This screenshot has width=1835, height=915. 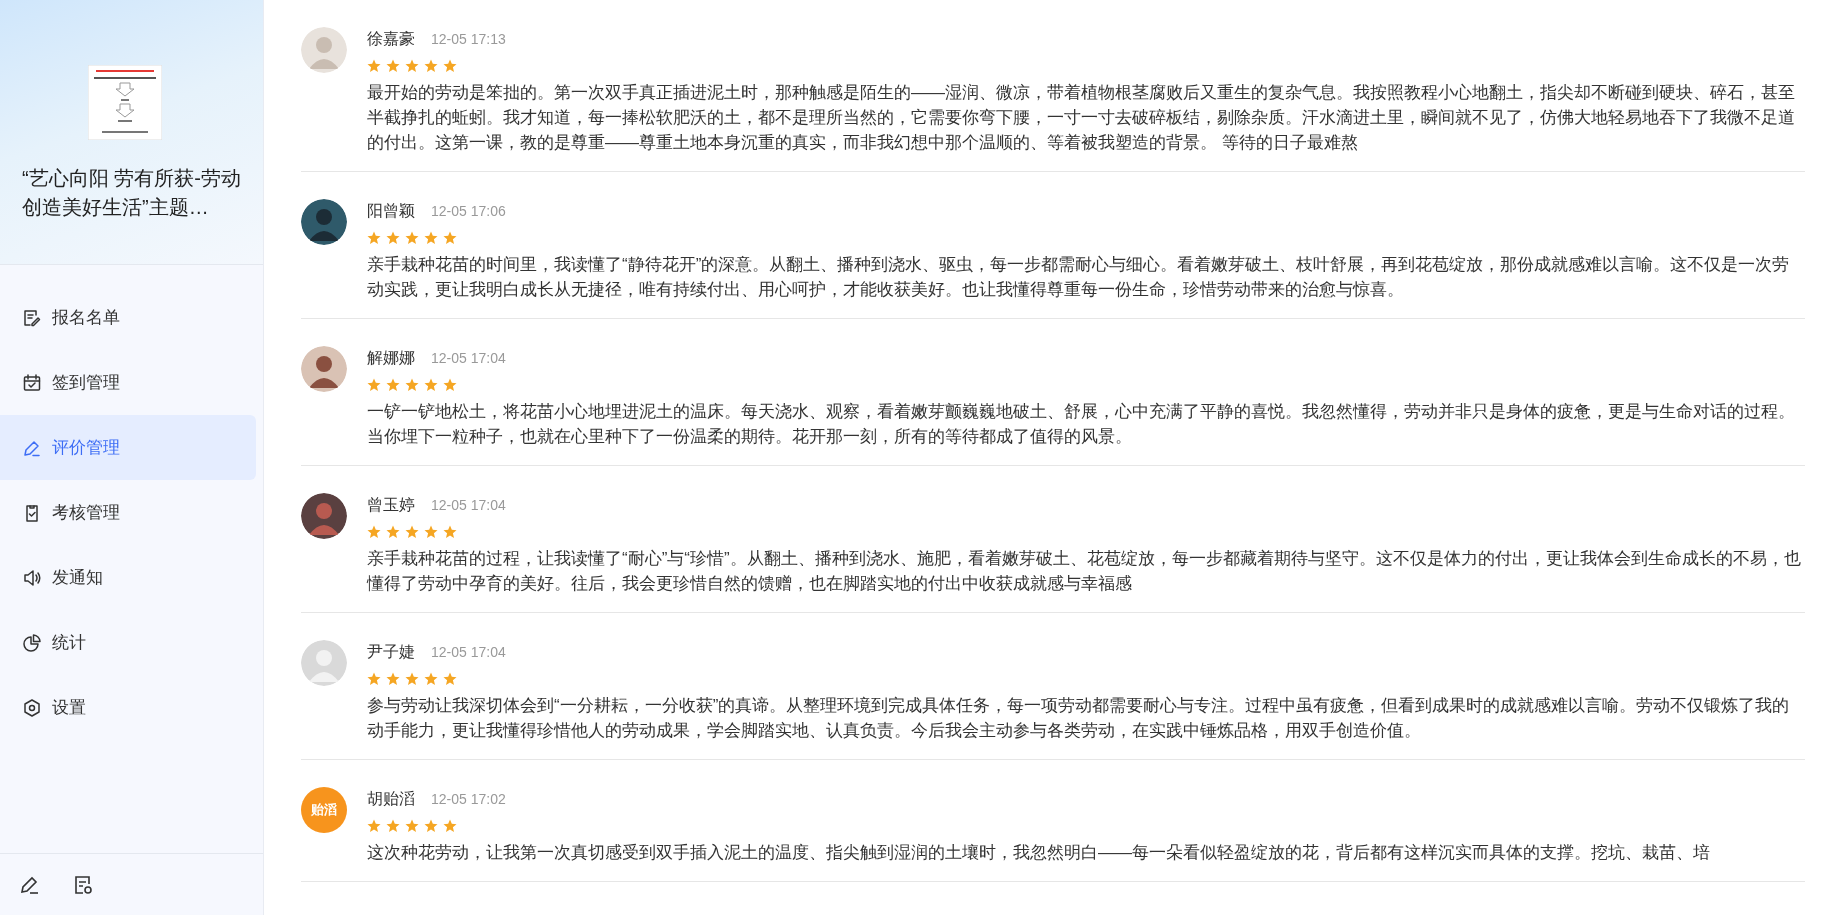 What do you see at coordinates (391, 505) in the screenshot?
I see `user-name: 曾玉婷` at bounding box center [391, 505].